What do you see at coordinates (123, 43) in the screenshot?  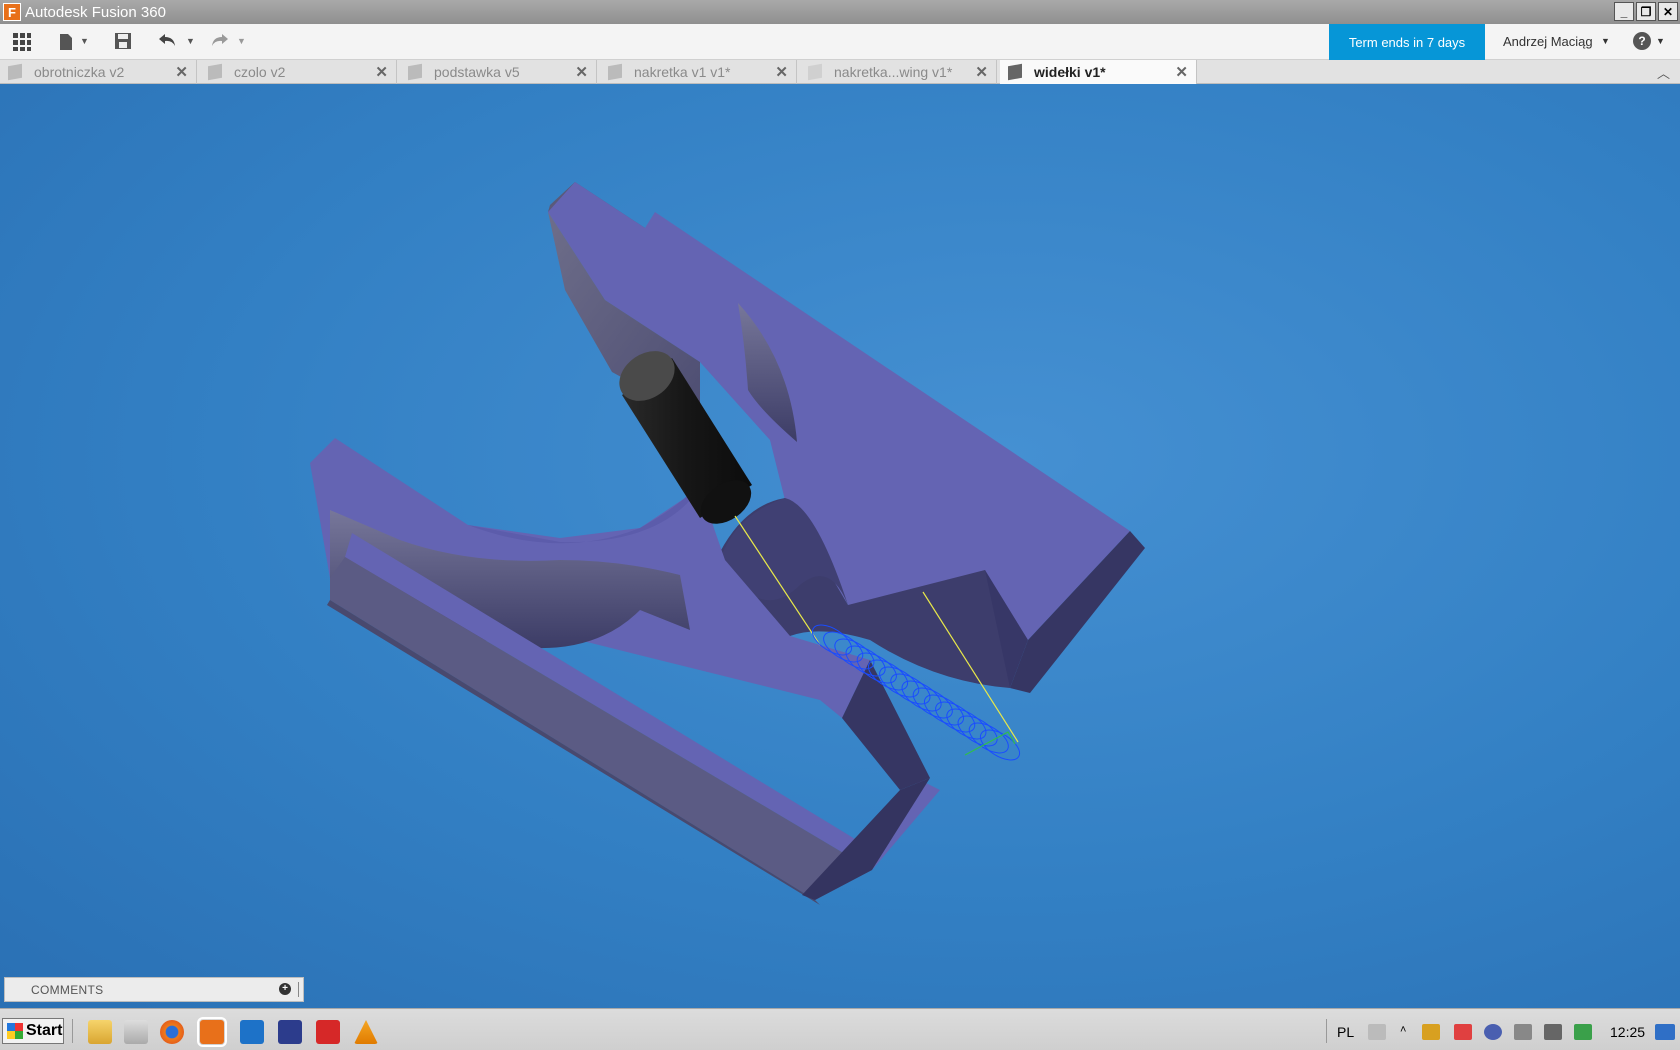 I see `save-icon` at bounding box center [123, 43].